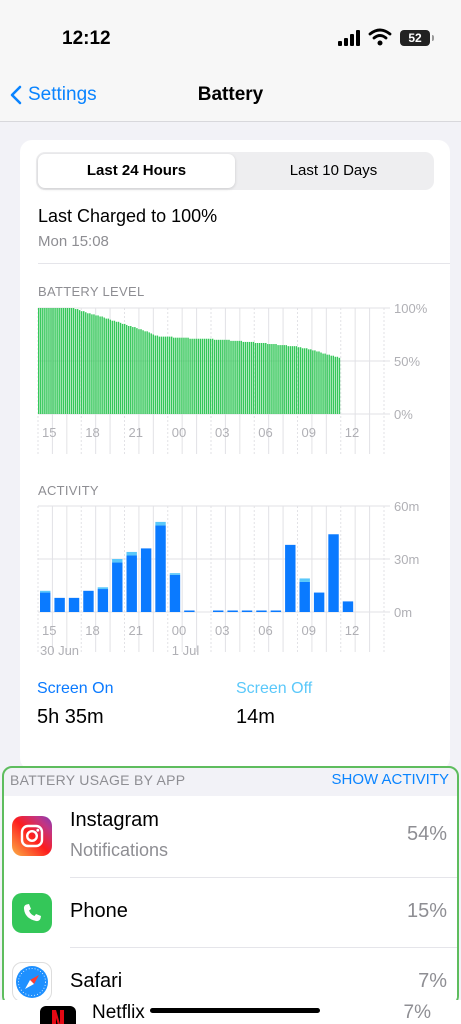 This screenshot has width=461, height=1024. What do you see at coordinates (417, 38) in the screenshot?
I see `battery-icon: 52` at bounding box center [417, 38].